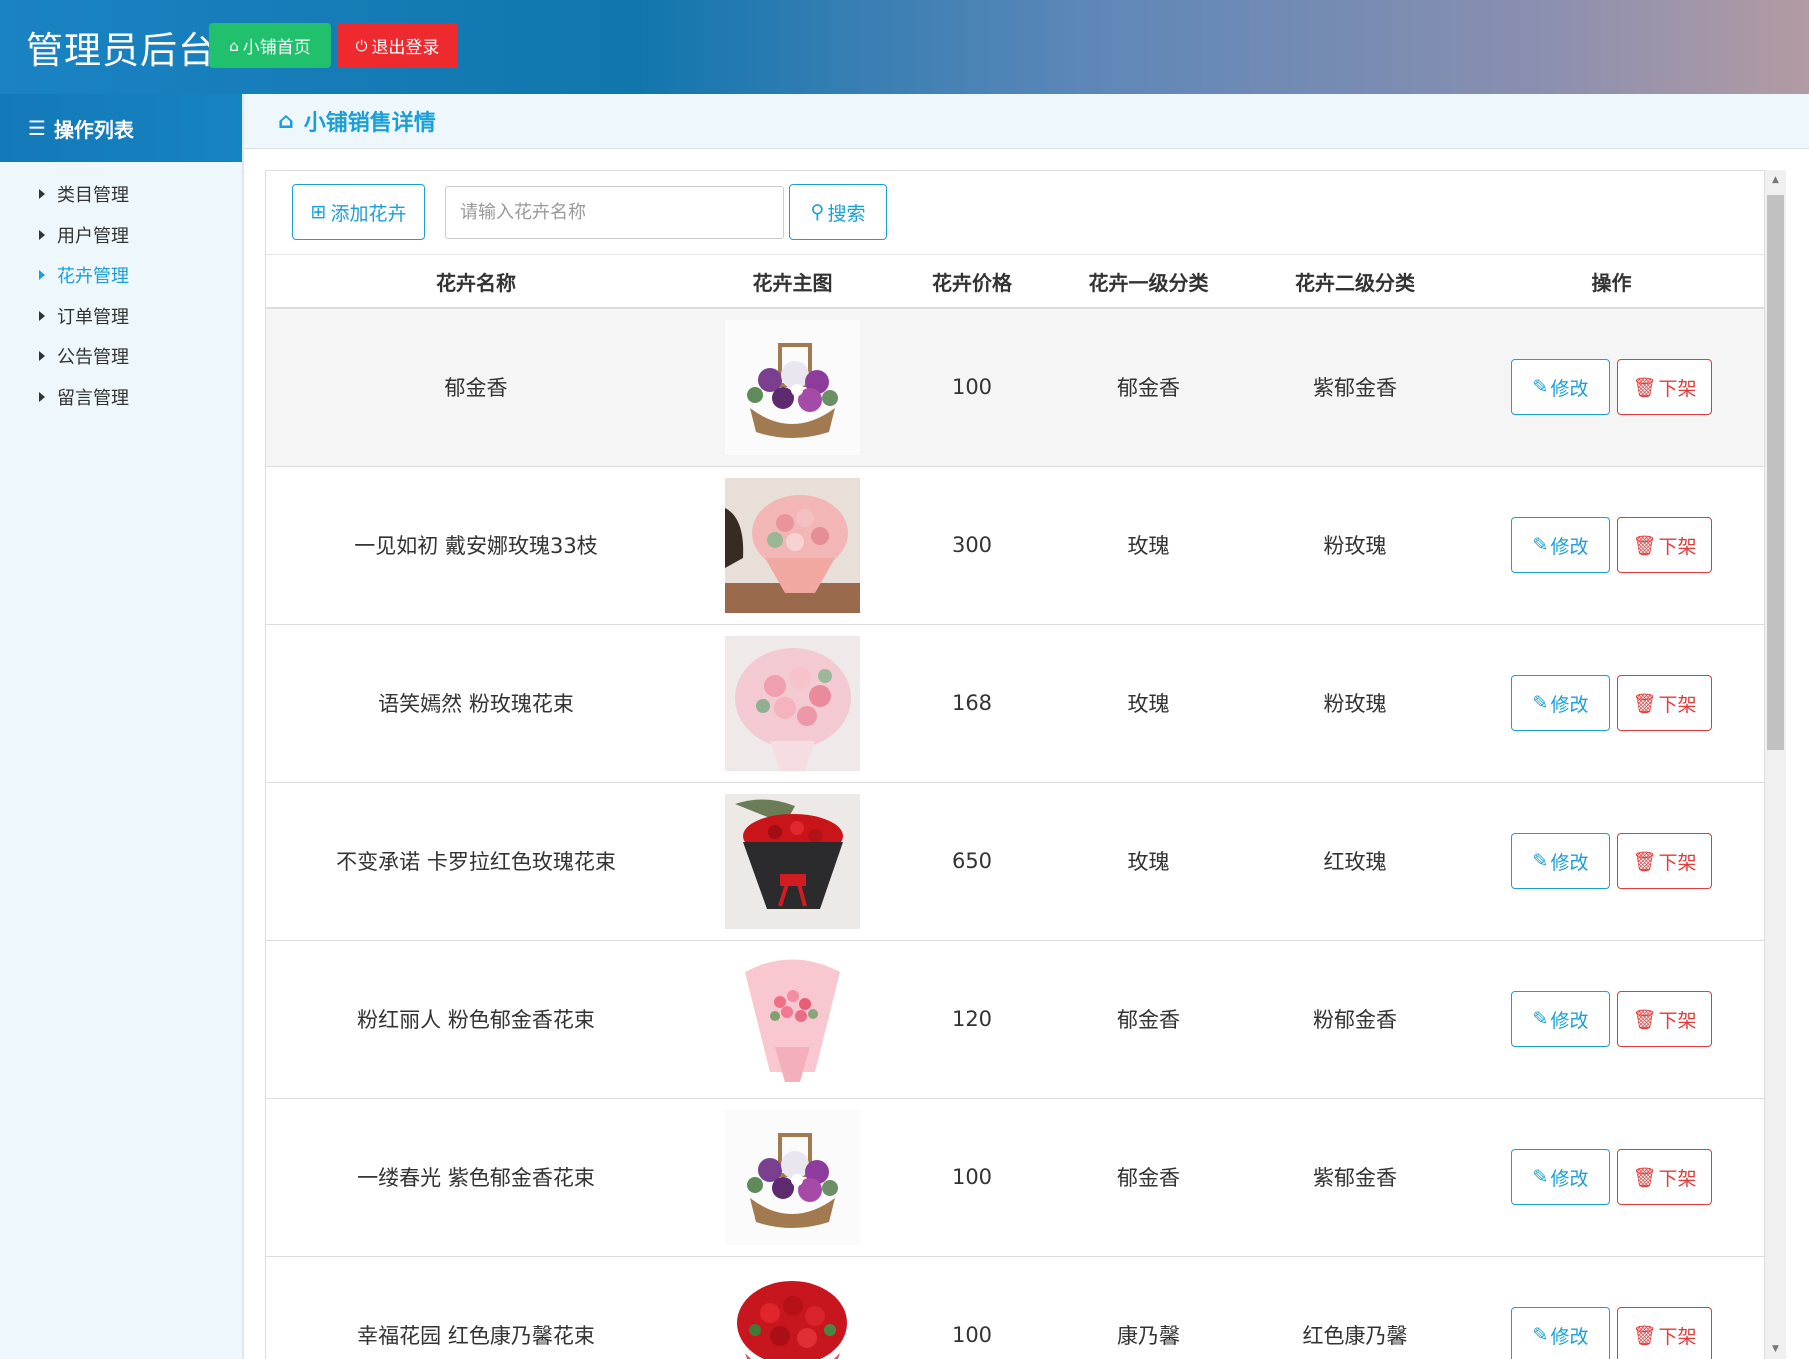 This screenshot has height=1359, width=1809. Describe the element at coordinates (405, 48) in the screenshot. I see `logout-button-label: 退出登录` at that location.